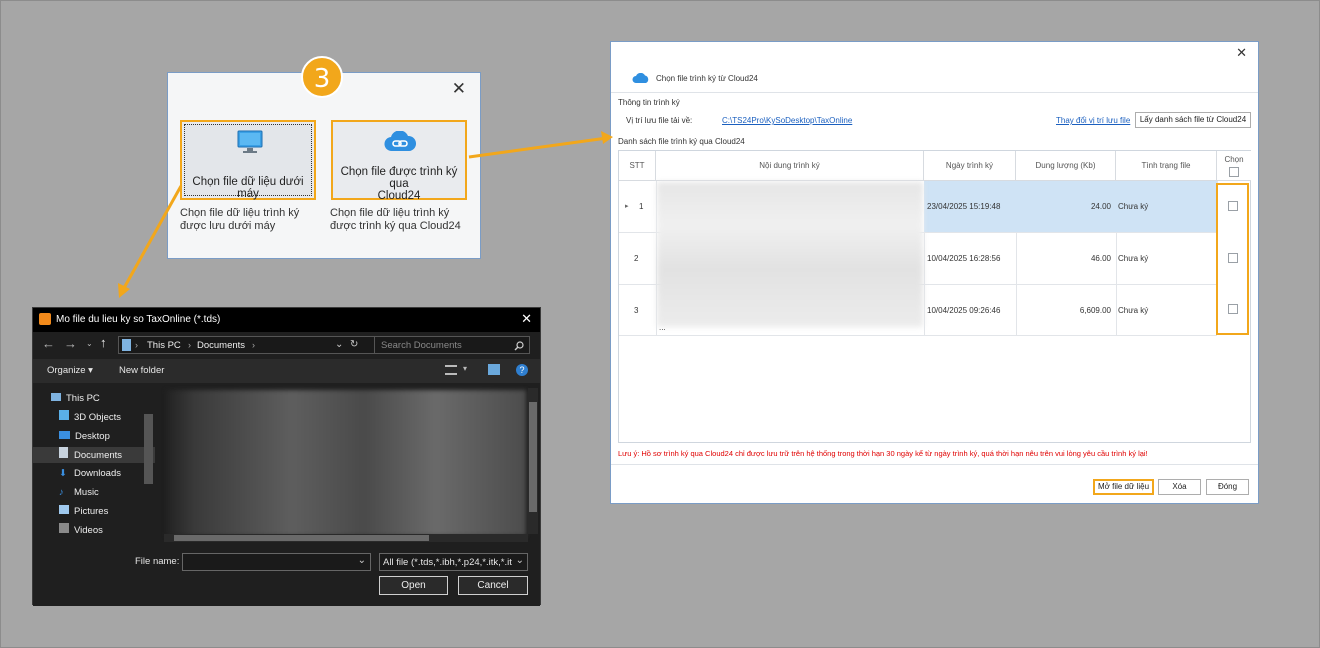  Describe the element at coordinates (399, 196) in the screenshot. I see `label-line: Cloud24` at that location.